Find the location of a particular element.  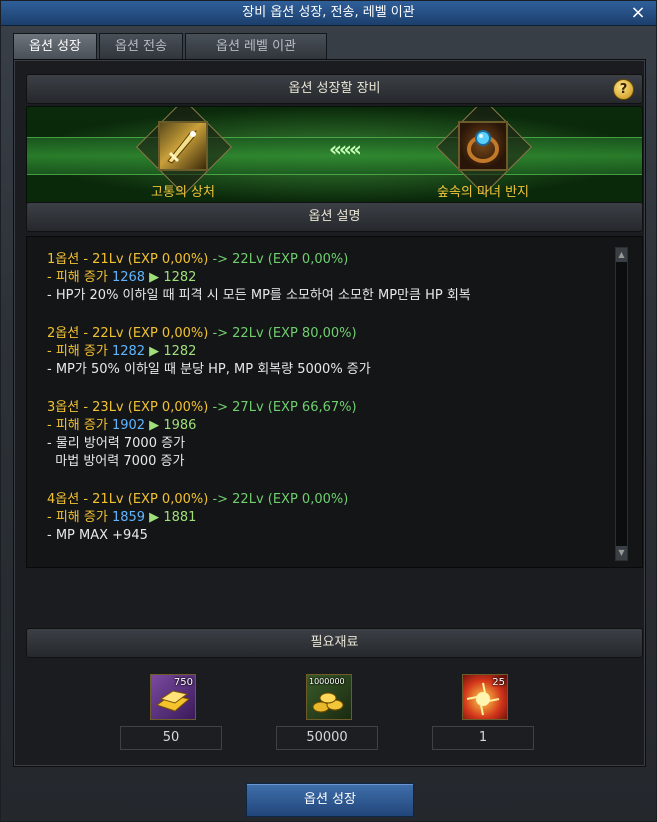

material-amount: 50000 is located at coordinates (327, 738).